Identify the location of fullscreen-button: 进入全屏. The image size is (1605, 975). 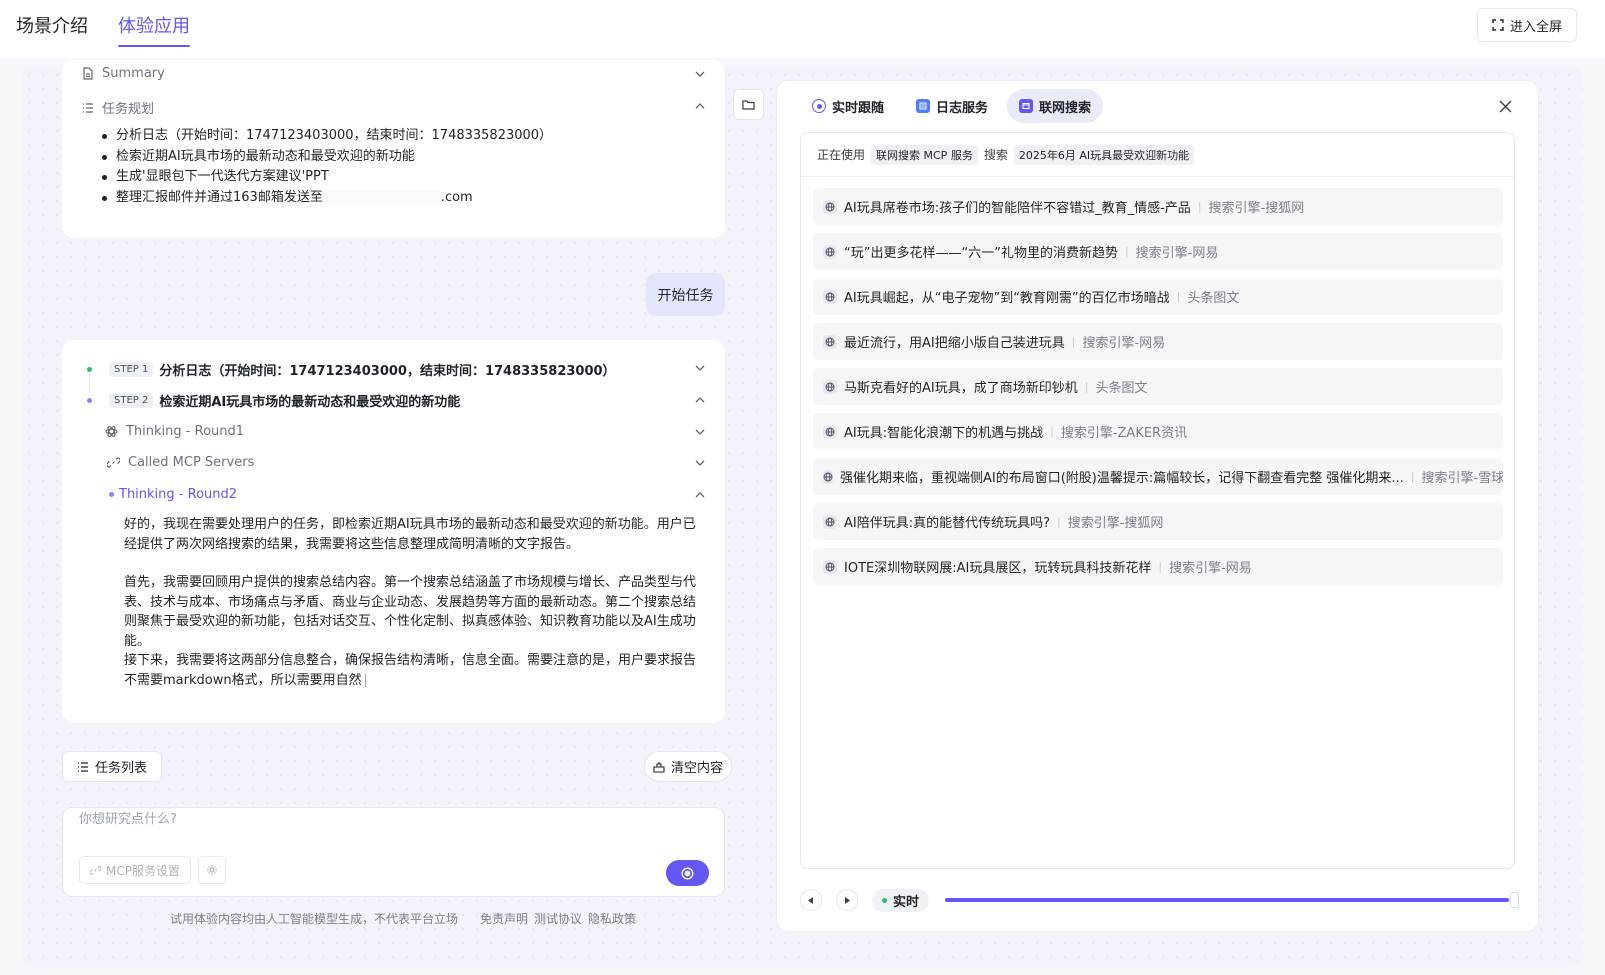
(1526, 25).